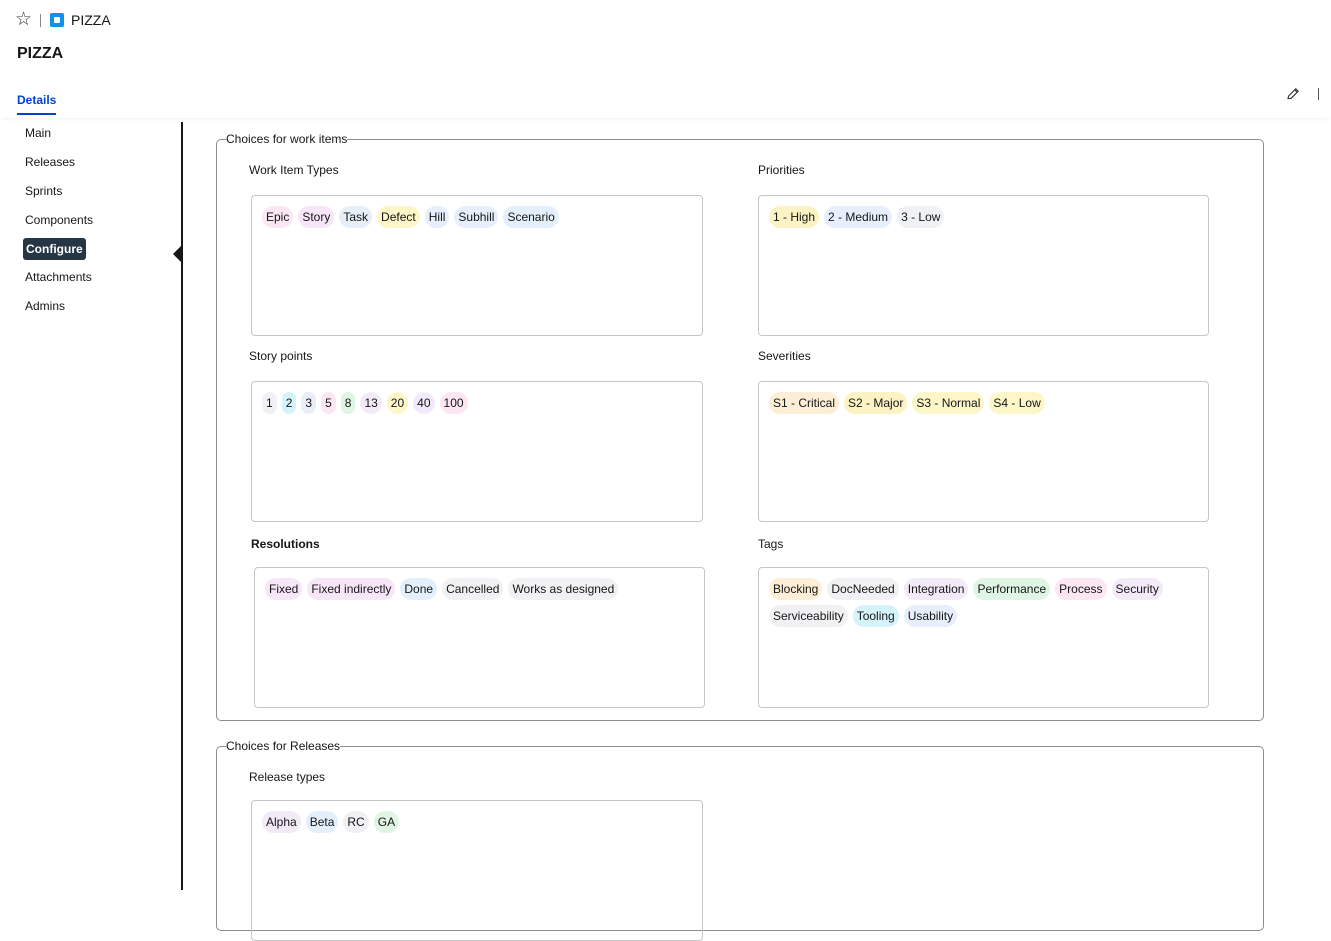 The image size is (1331, 941). Describe the element at coordinates (781, 170) in the screenshot. I see `priorities-label: Priorities` at that location.